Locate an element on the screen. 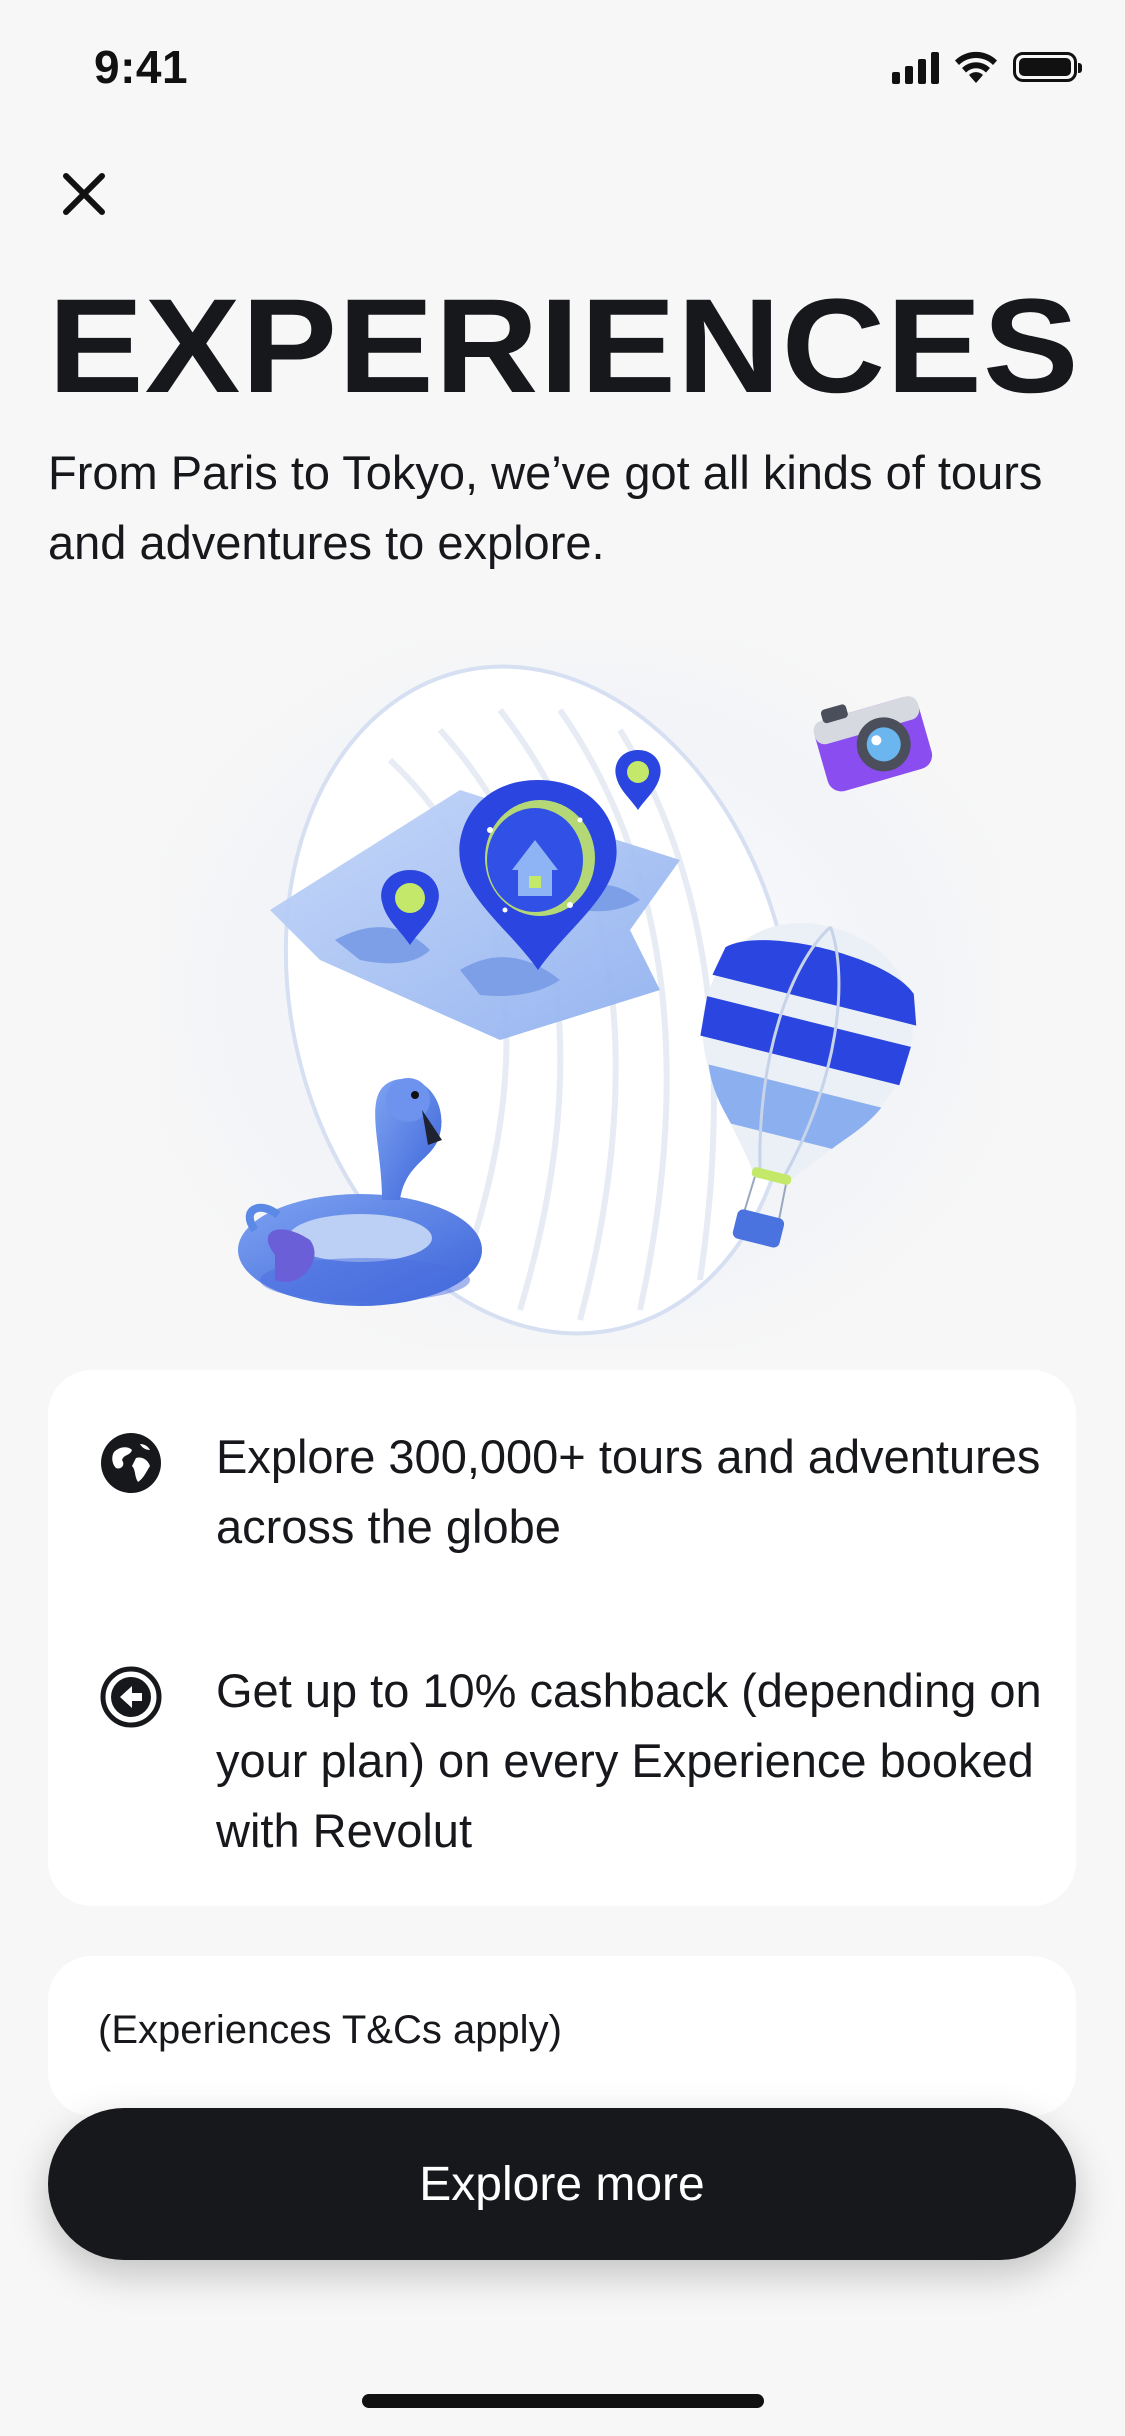 The width and height of the screenshot is (1125, 2436). globe-icon is located at coordinates (131, 1463).